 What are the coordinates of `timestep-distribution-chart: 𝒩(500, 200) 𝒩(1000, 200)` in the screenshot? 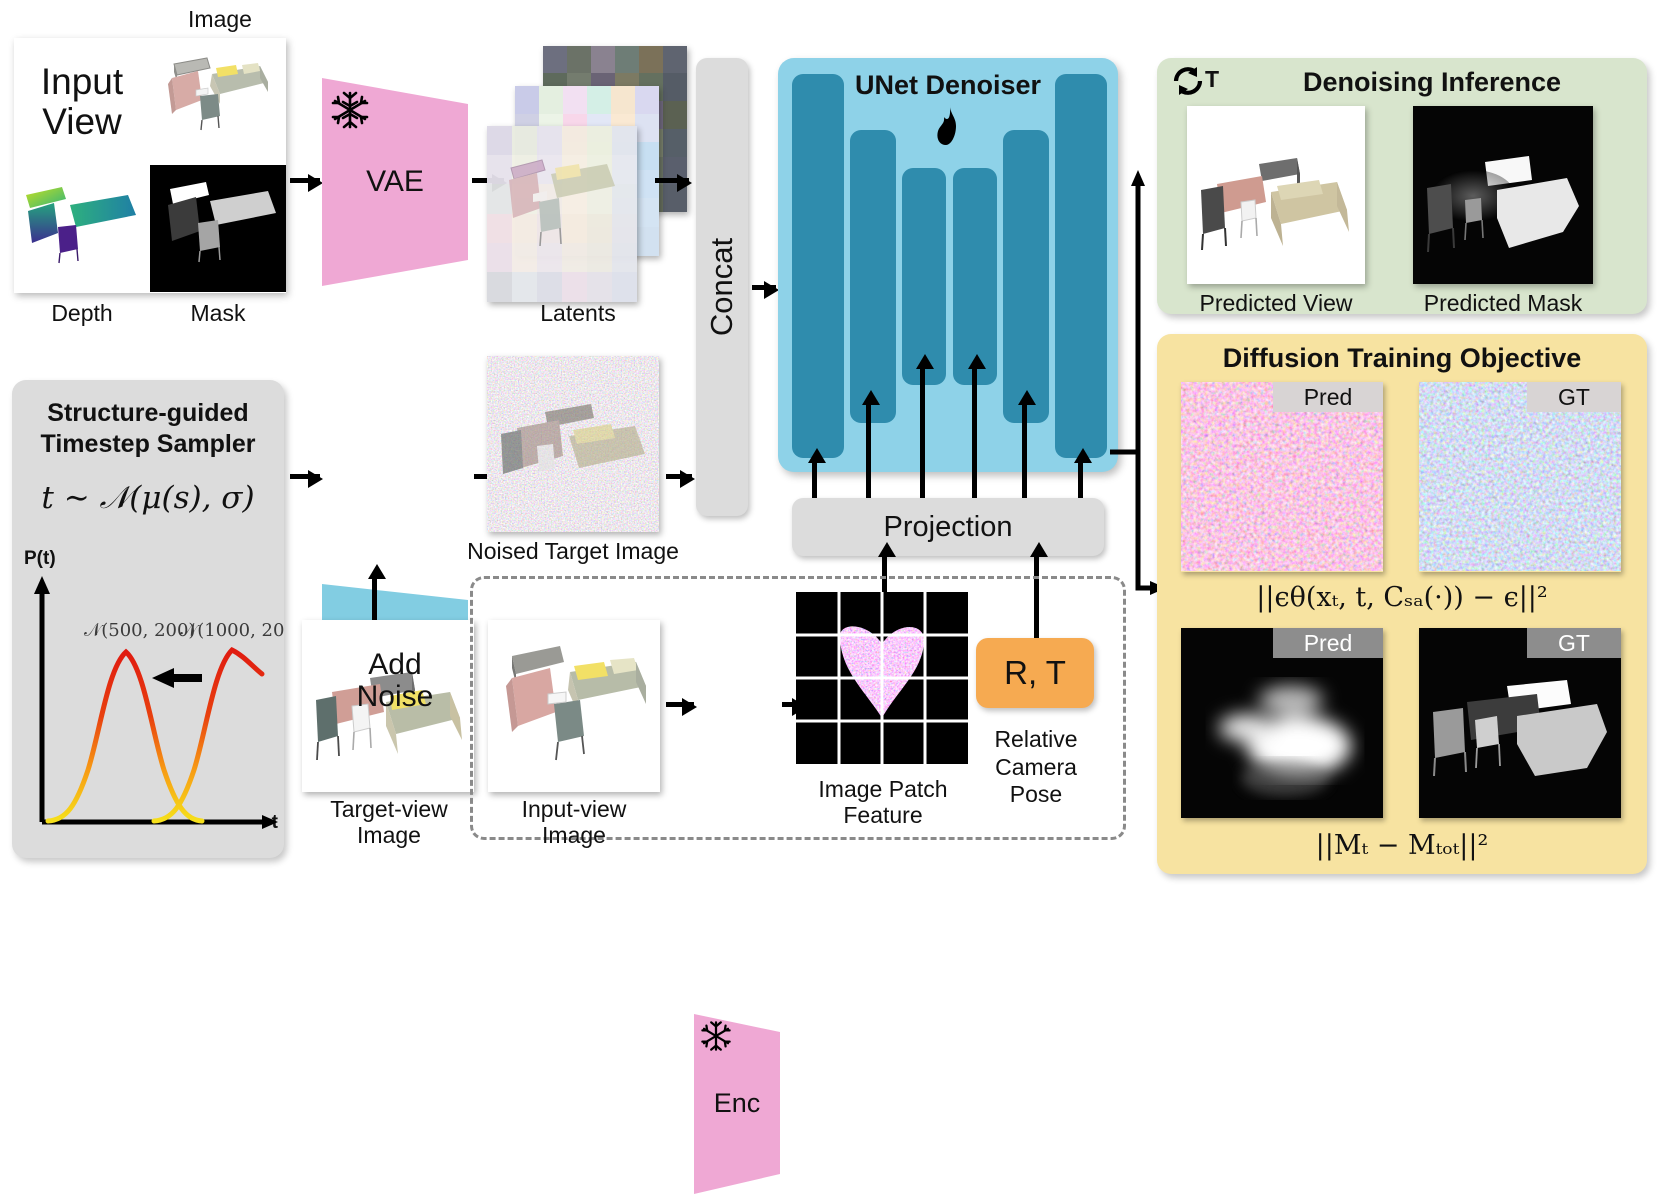 It's located at (159, 702).